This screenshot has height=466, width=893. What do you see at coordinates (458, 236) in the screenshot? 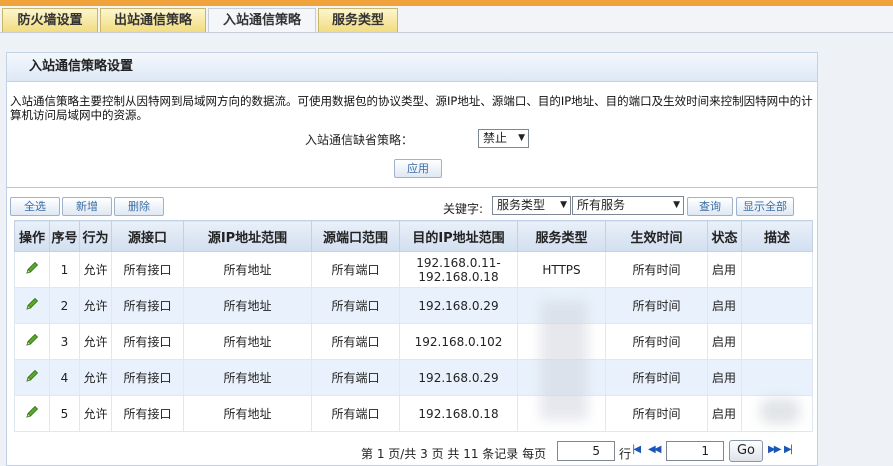
I see `col-header-dst-ip: 目的IP地址范围` at bounding box center [458, 236].